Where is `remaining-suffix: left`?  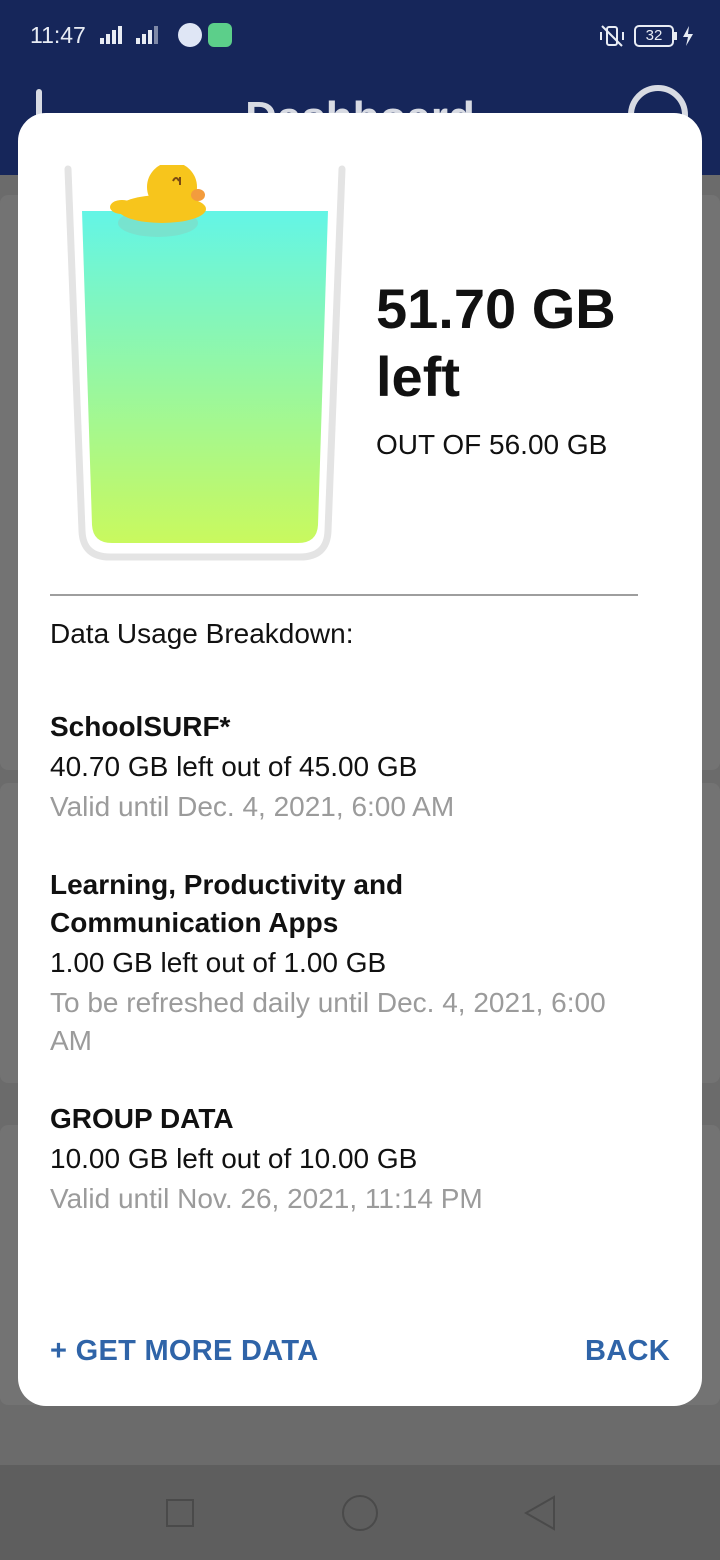 remaining-suffix: left is located at coordinates (418, 376).